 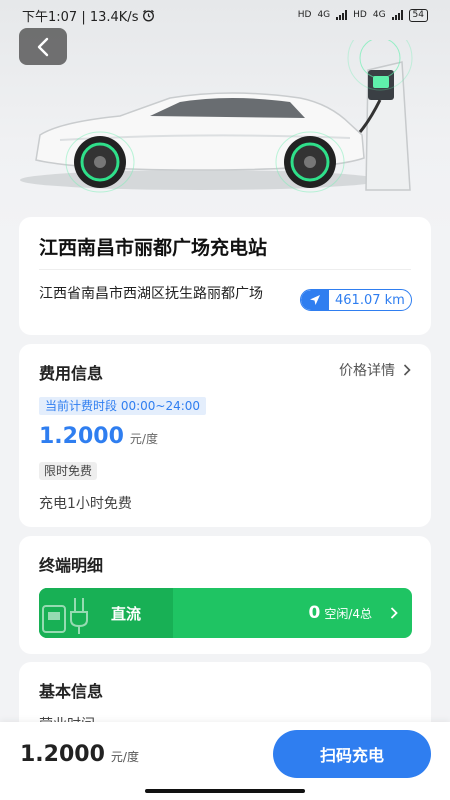 What do you see at coordinates (324, 15) in the screenshot?
I see `network-label-1: 4G` at bounding box center [324, 15].